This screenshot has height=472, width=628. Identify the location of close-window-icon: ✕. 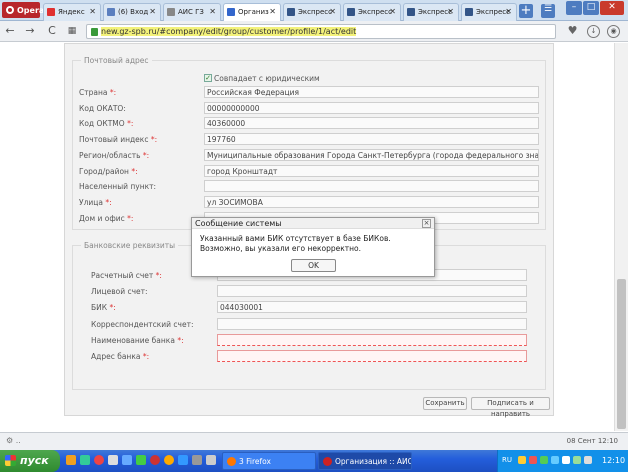
(612, 8).